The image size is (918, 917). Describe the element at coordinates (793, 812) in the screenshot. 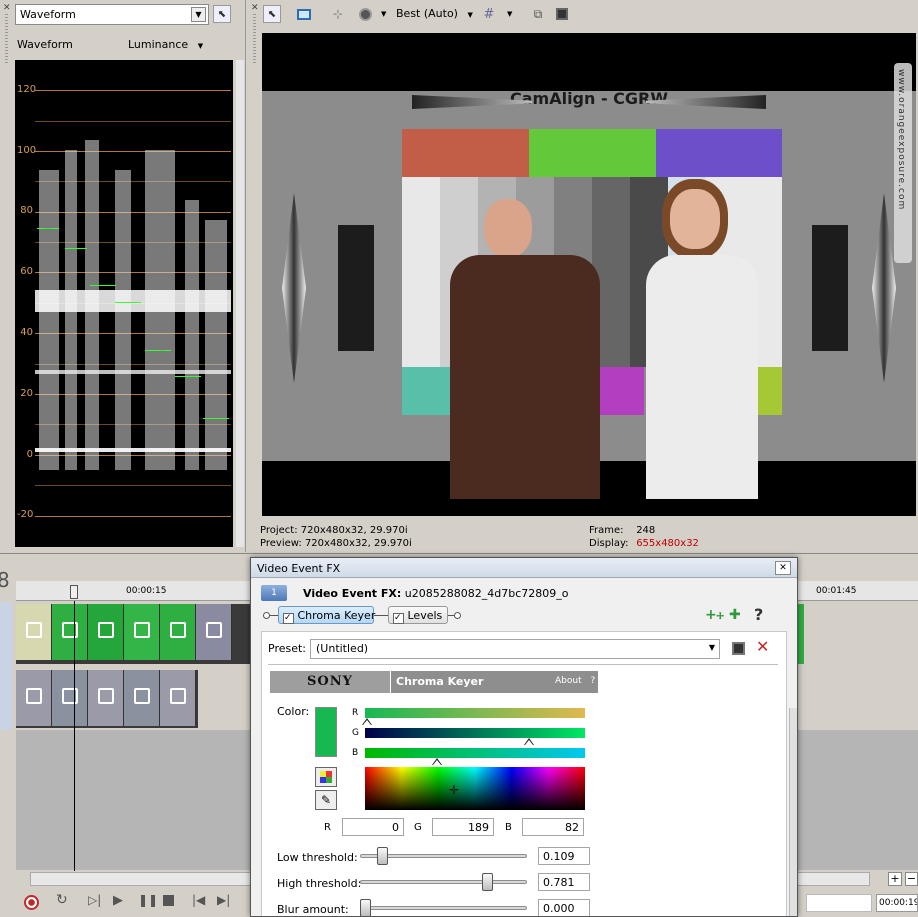

I see `dialog-scrollbar` at that location.